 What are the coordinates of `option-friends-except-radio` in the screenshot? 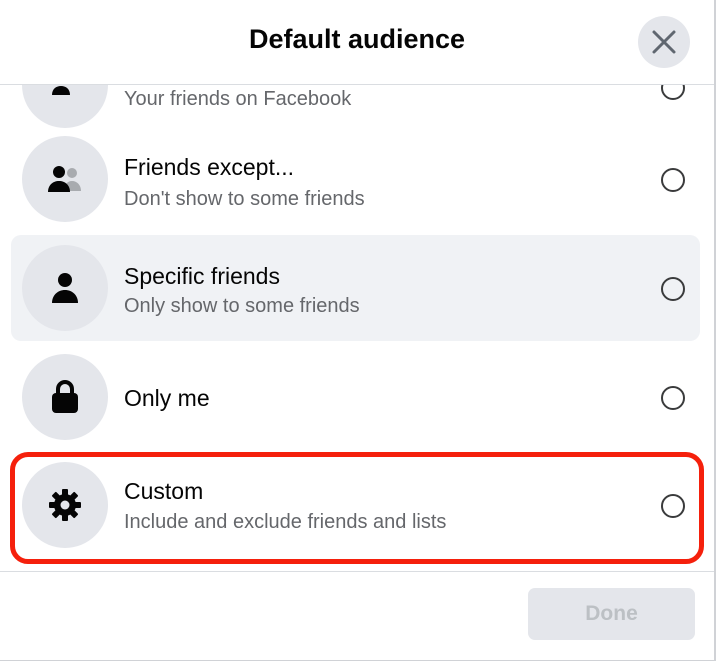 It's located at (673, 180).